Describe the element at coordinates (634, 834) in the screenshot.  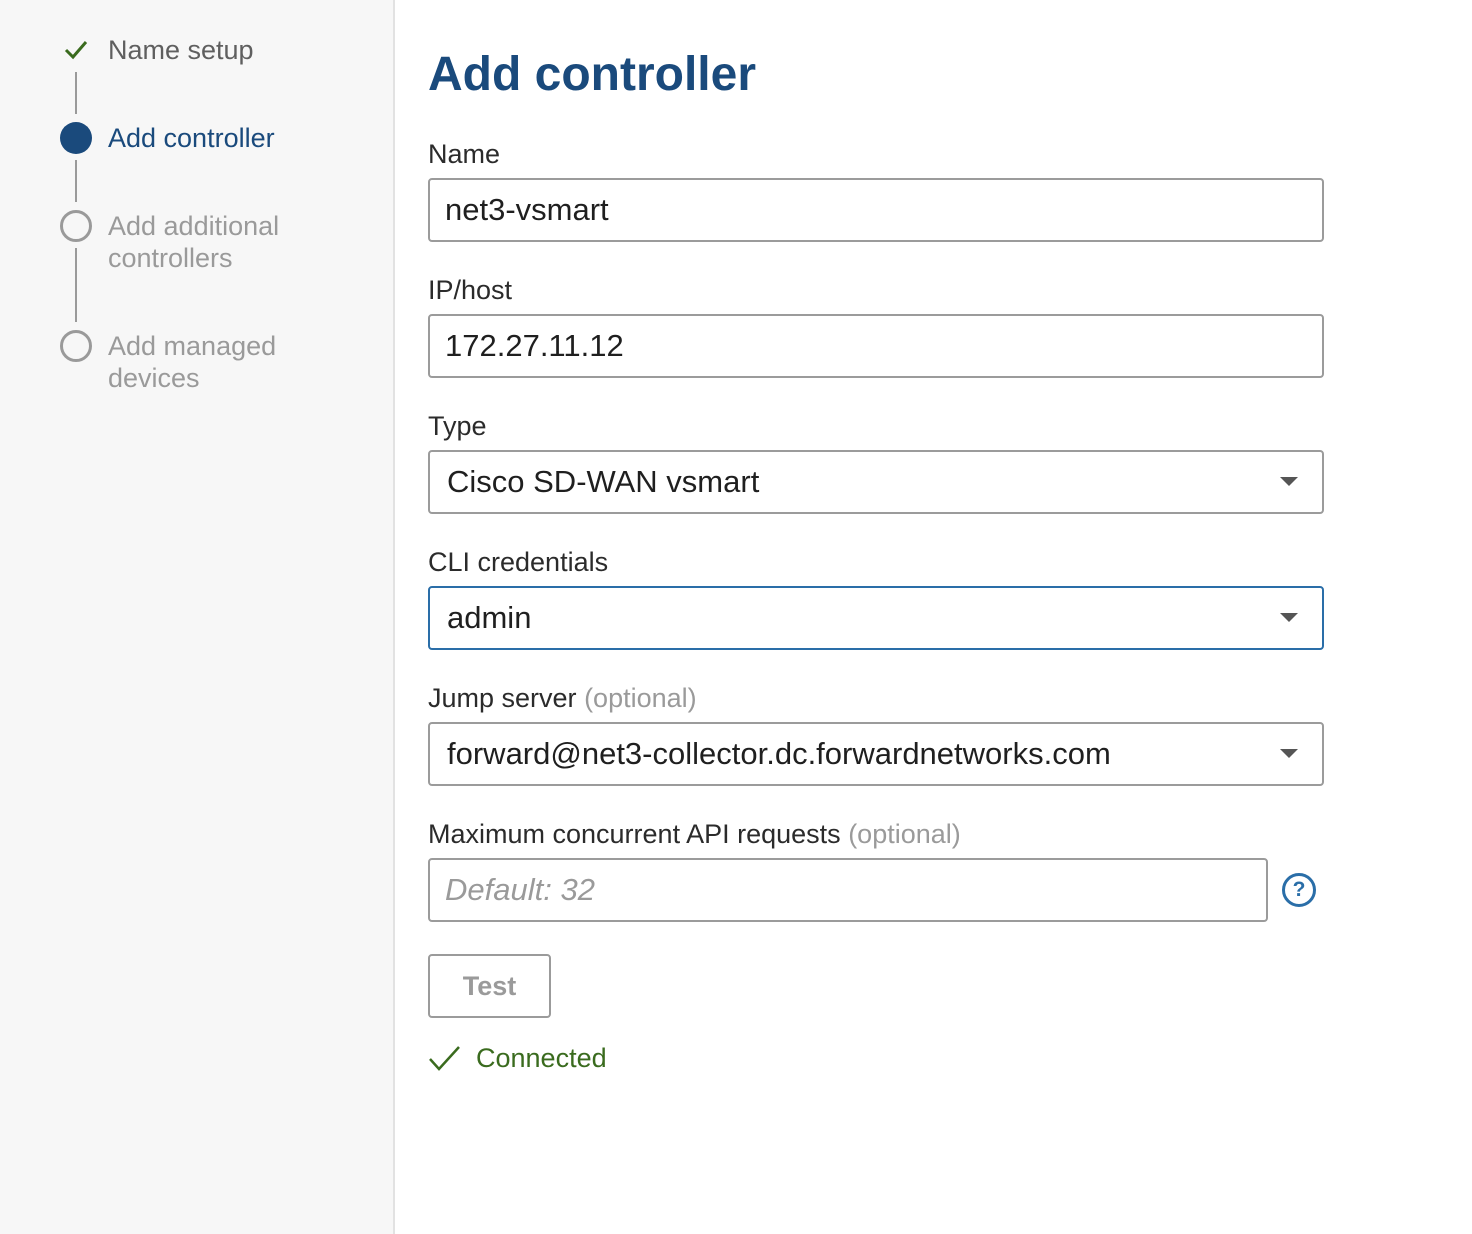
I see `max-api-label-text: Maximum concurrent API requests` at that location.